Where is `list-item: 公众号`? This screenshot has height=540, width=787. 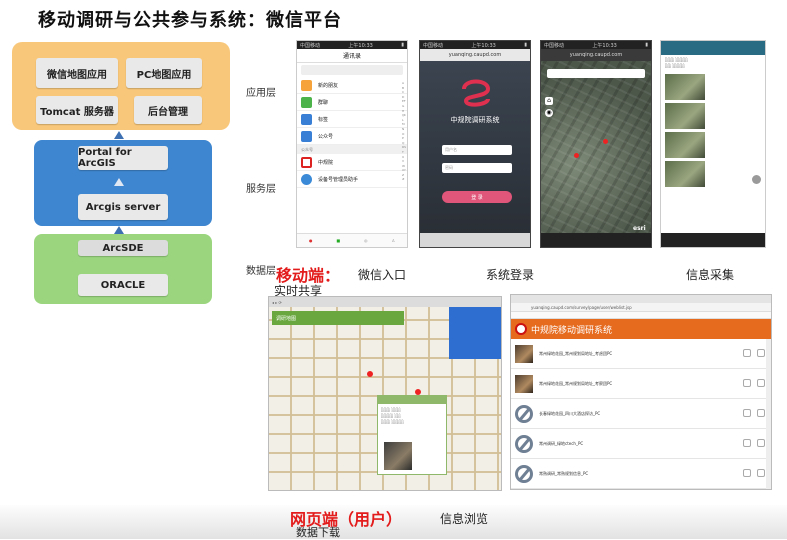
list-item: 公众号 is located at coordinates (352, 136).